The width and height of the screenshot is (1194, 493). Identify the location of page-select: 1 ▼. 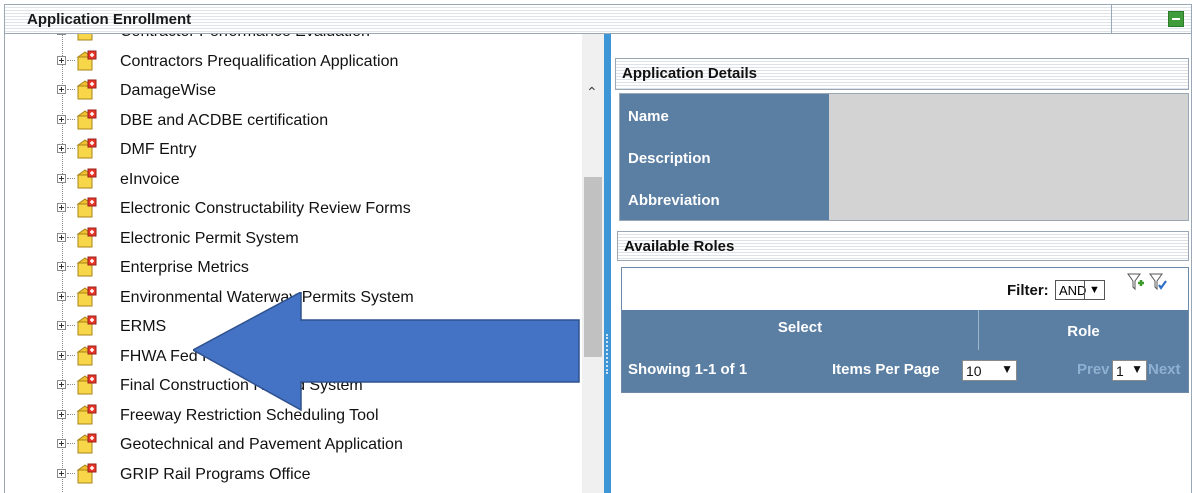
(1129, 370).